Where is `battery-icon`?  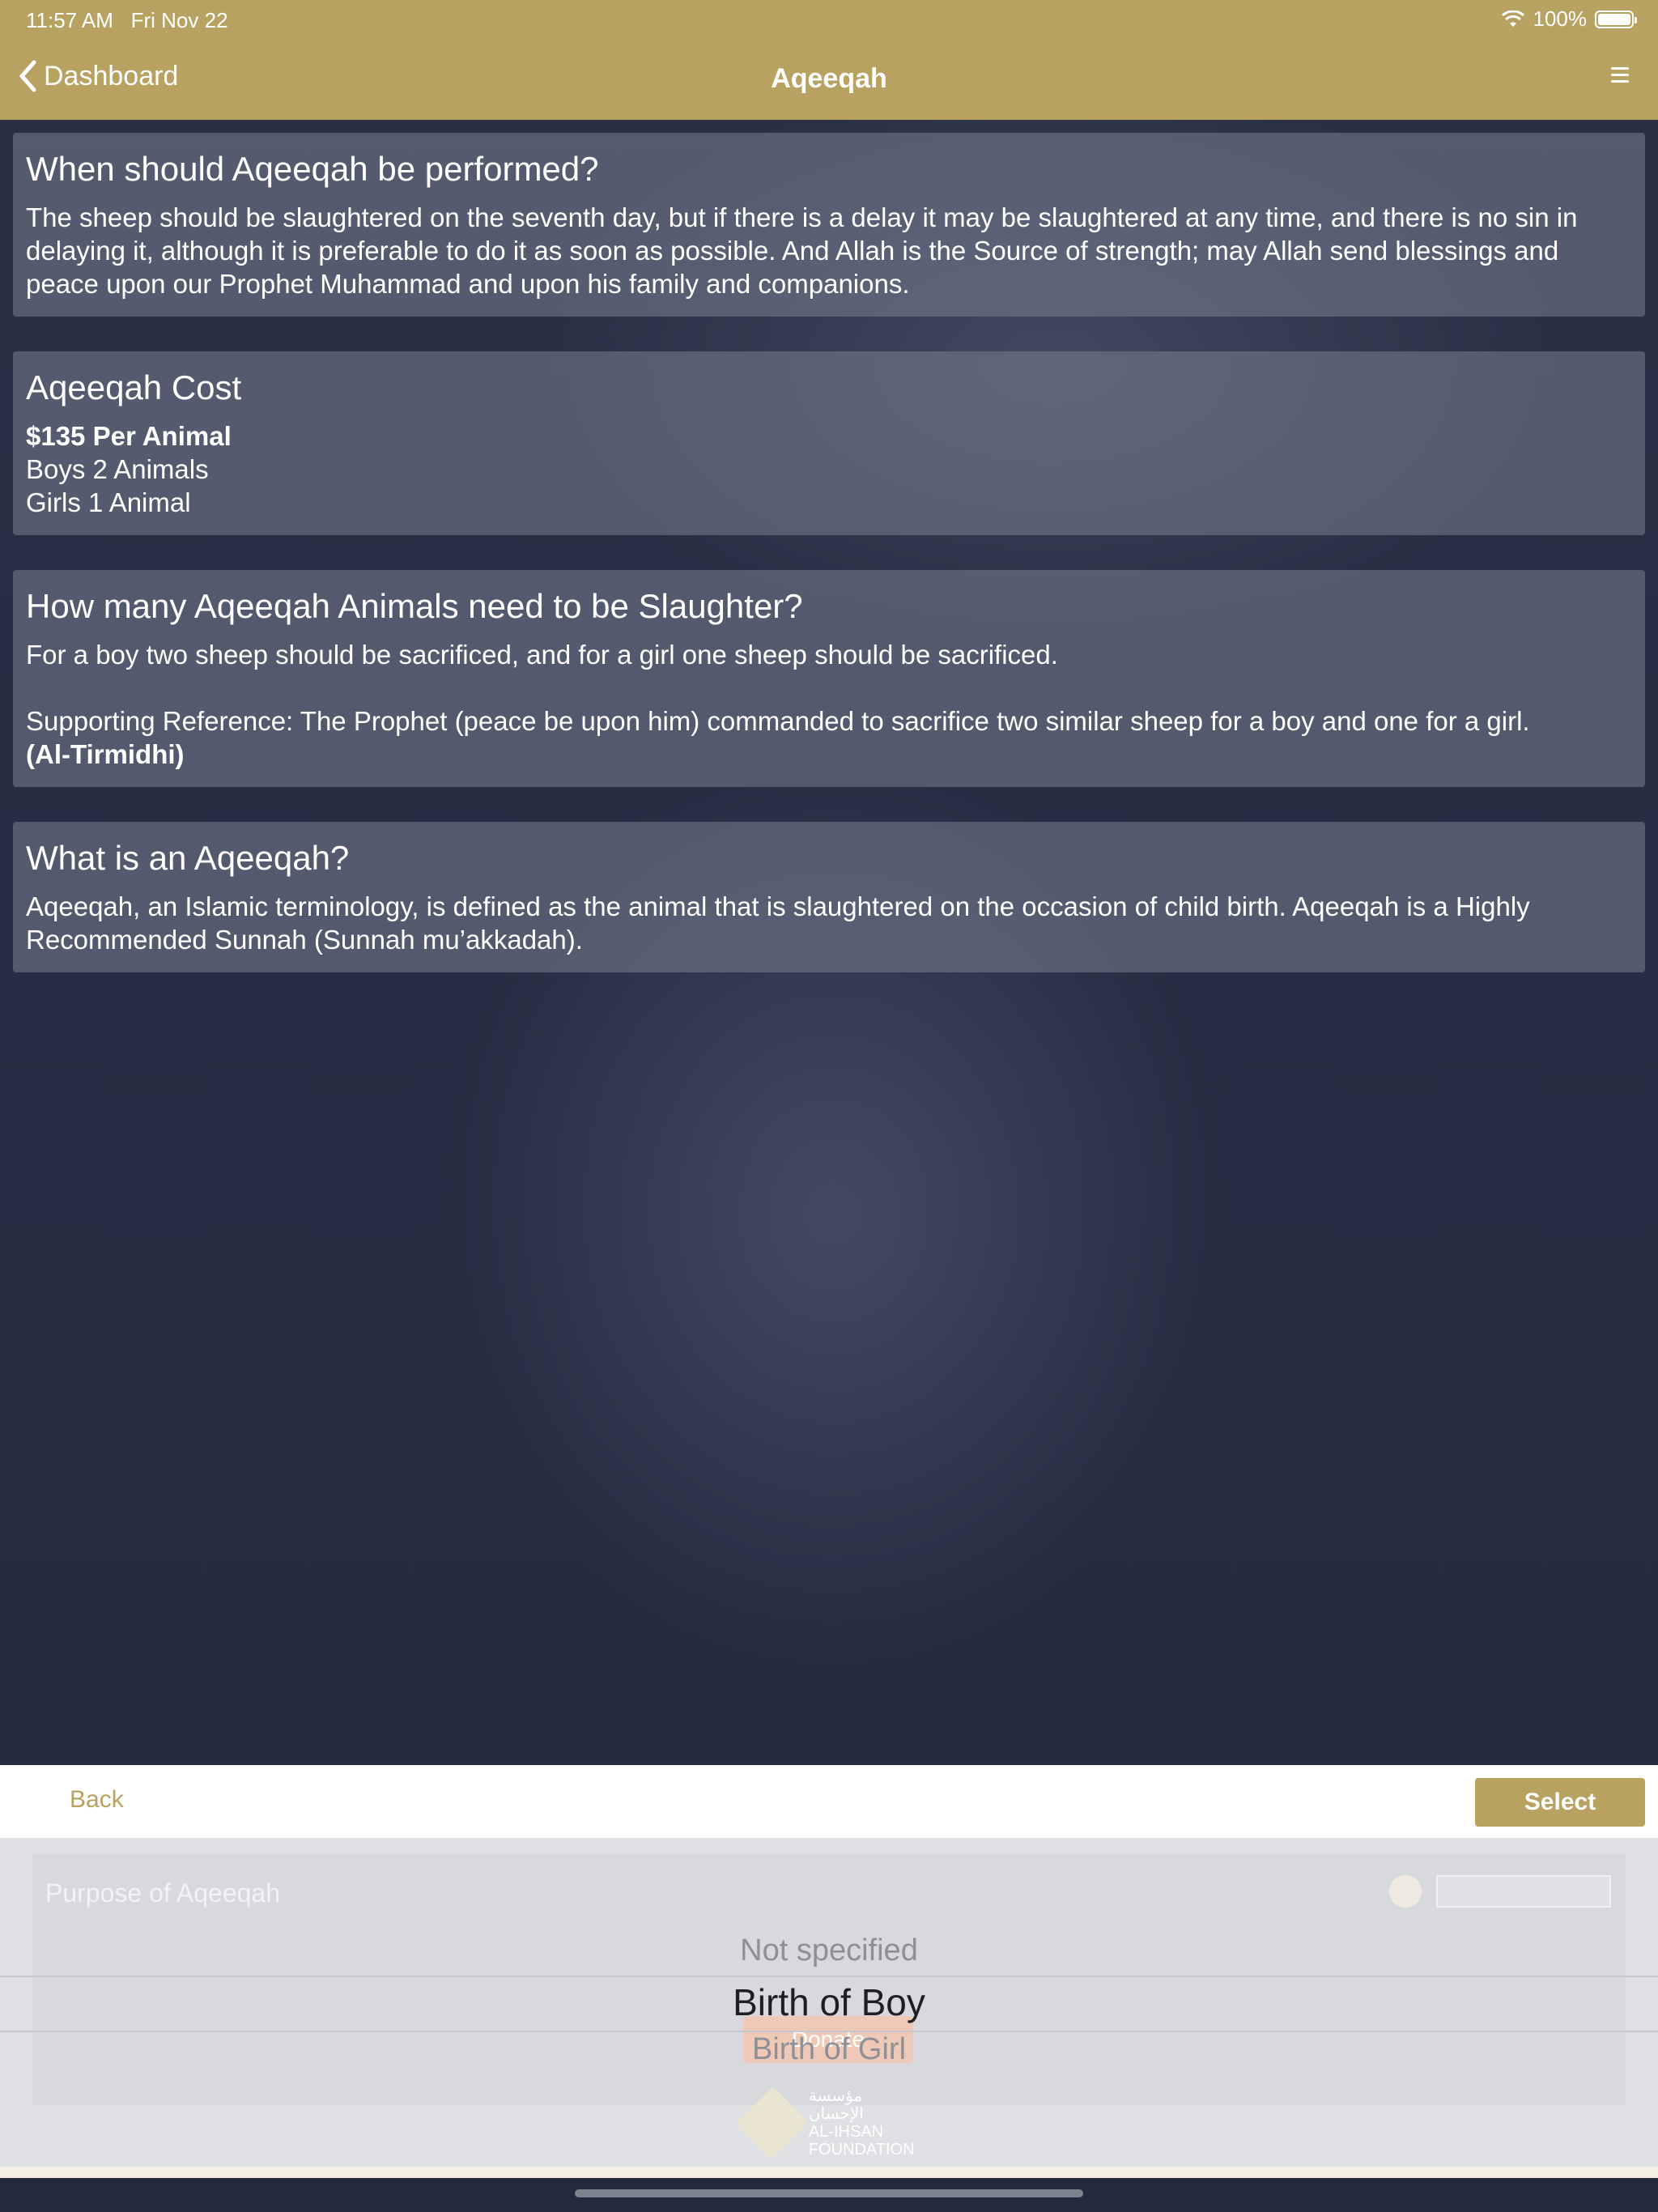
battery-icon is located at coordinates (1616, 19).